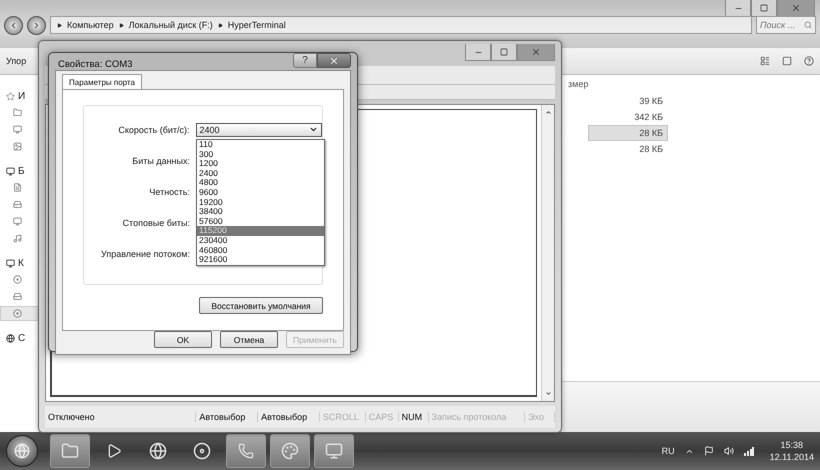  What do you see at coordinates (729, 451) in the screenshot?
I see `speaker-icon` at bounding box center [729, 451].